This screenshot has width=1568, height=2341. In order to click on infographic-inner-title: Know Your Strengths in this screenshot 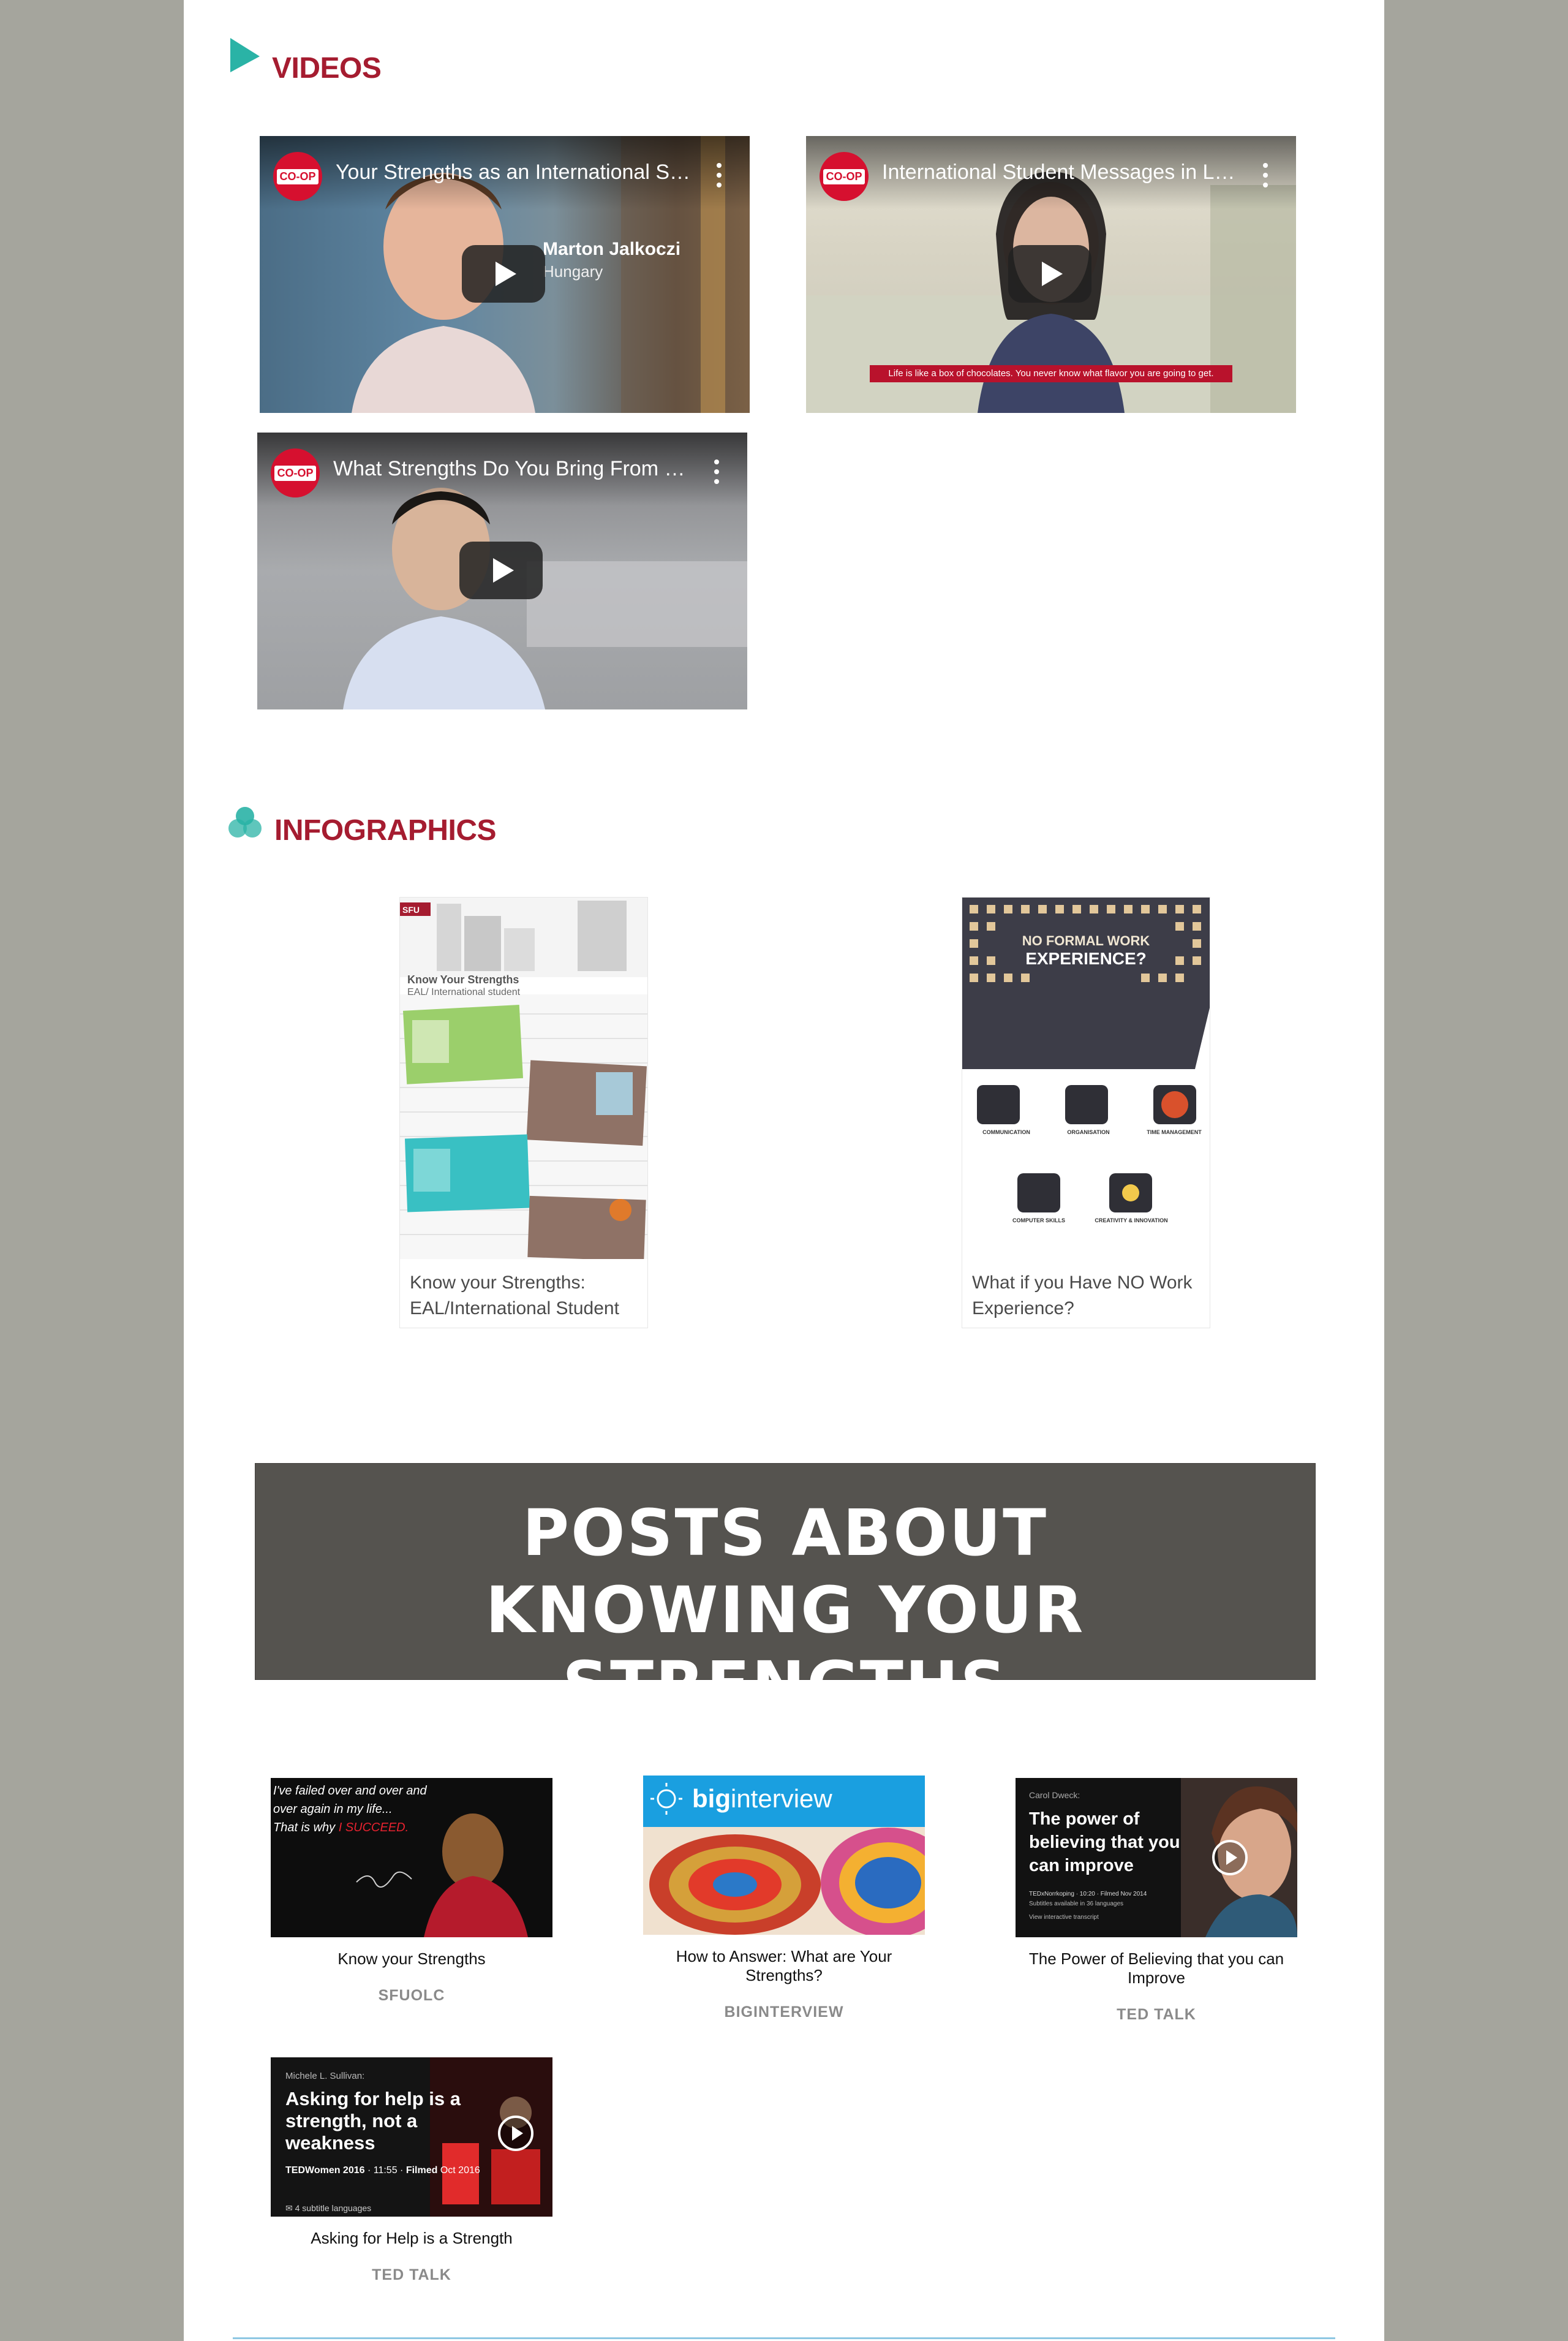, I will do `click(463, 980)`.